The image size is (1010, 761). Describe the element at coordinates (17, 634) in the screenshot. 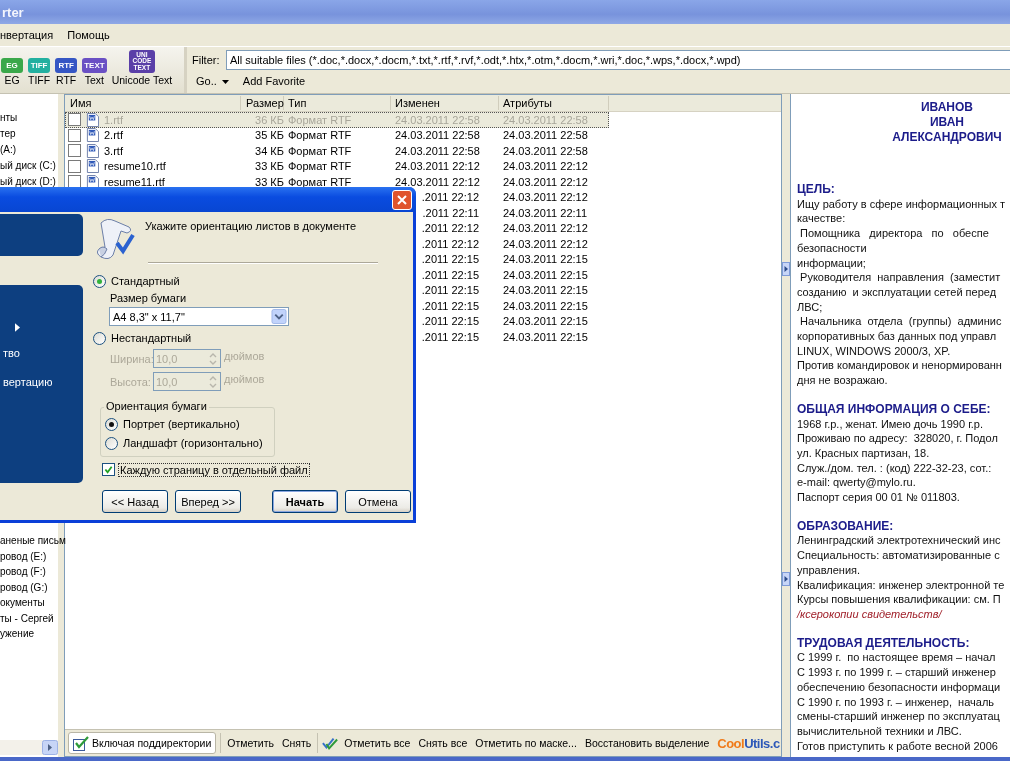

I see `tree-item: ужение` at that location.